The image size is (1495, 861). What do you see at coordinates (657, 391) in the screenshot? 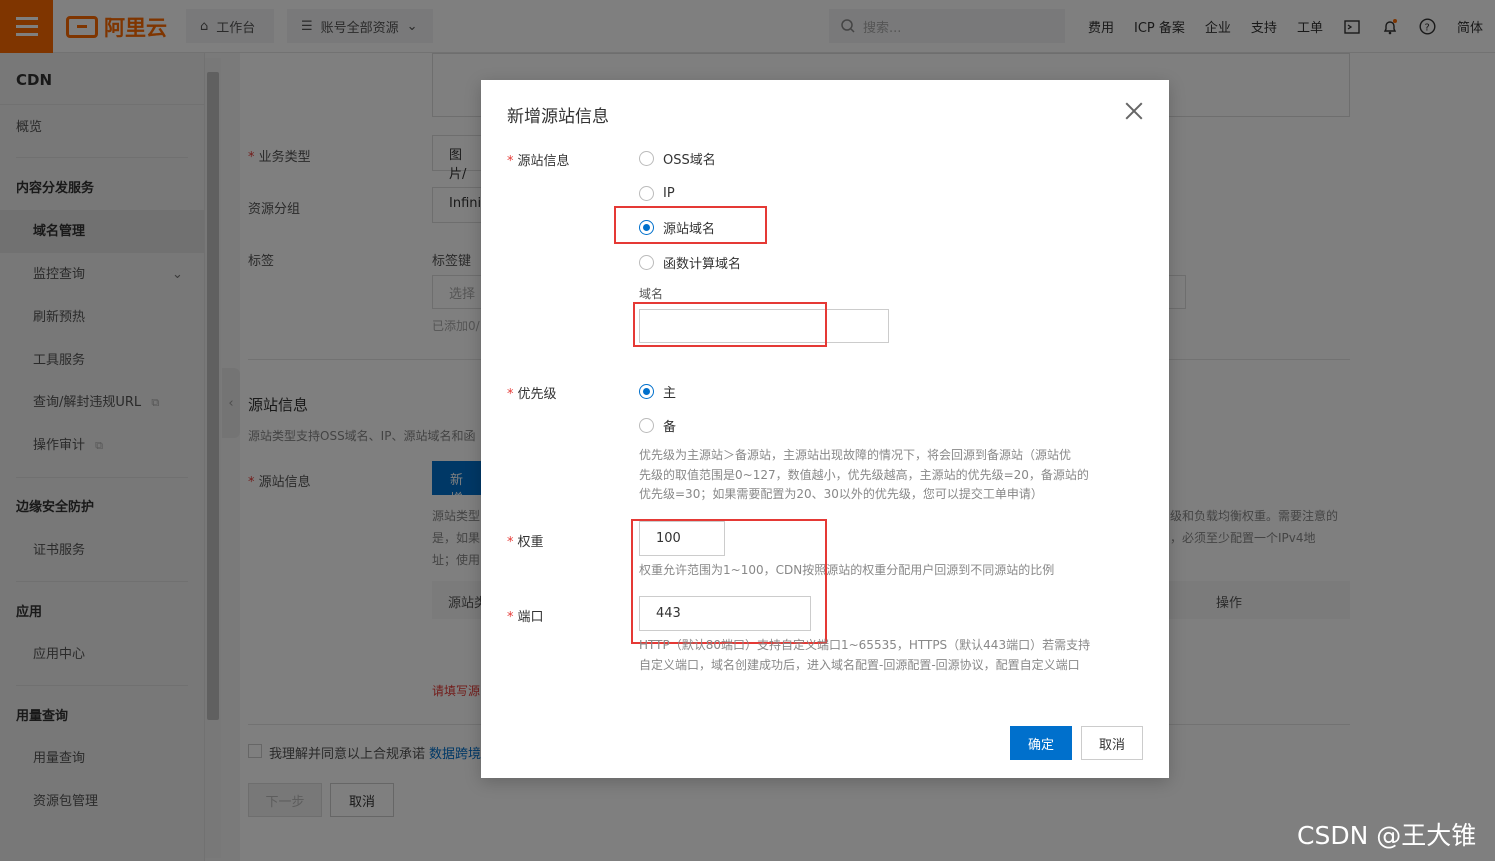
I see `radio-priority-primary: 主` at bounding box center [657, 391].